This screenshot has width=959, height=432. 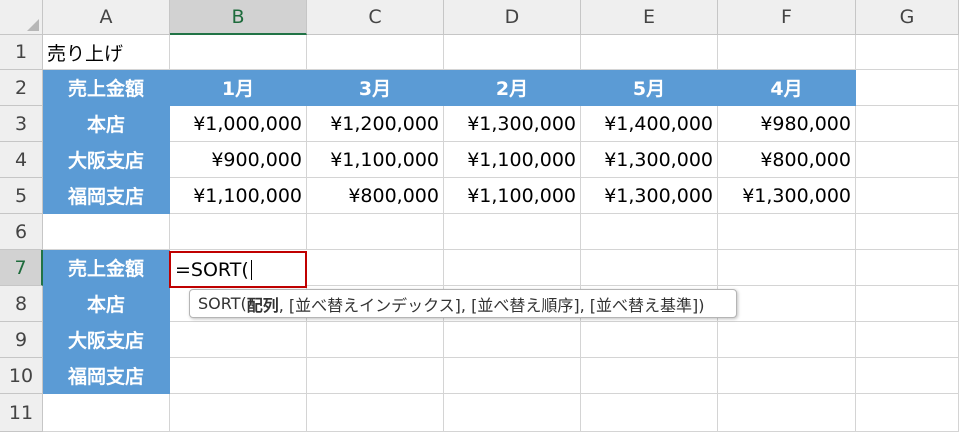 I want to click on cell-c11, so click(x=375, y=413).